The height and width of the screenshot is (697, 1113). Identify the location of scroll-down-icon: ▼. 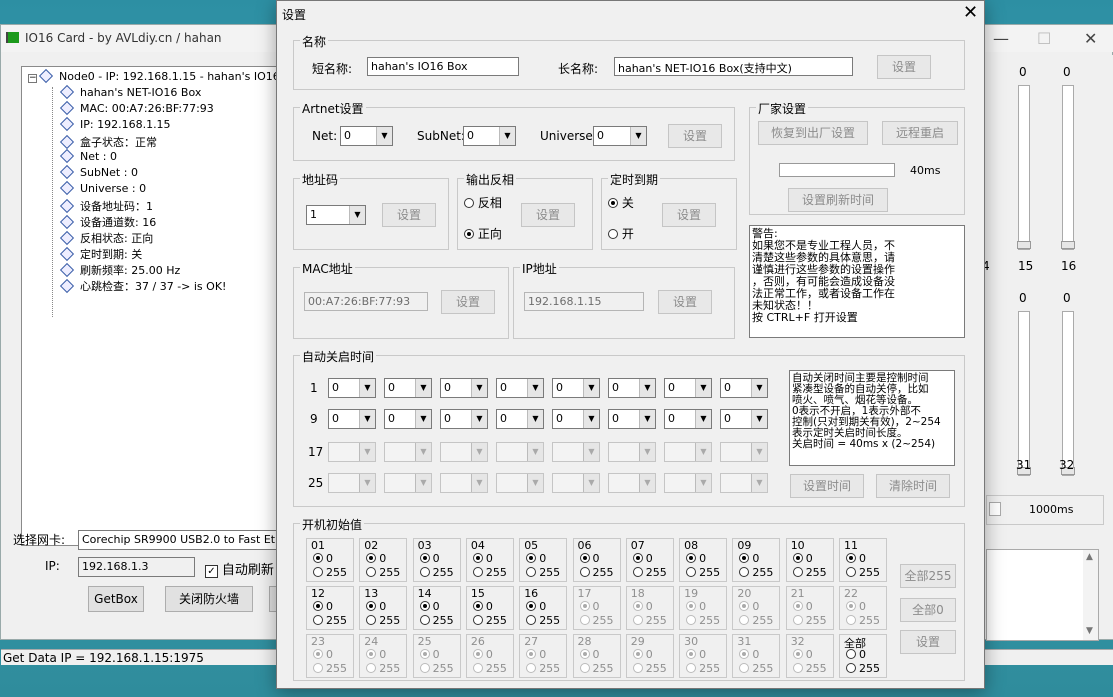
(1089, 631).